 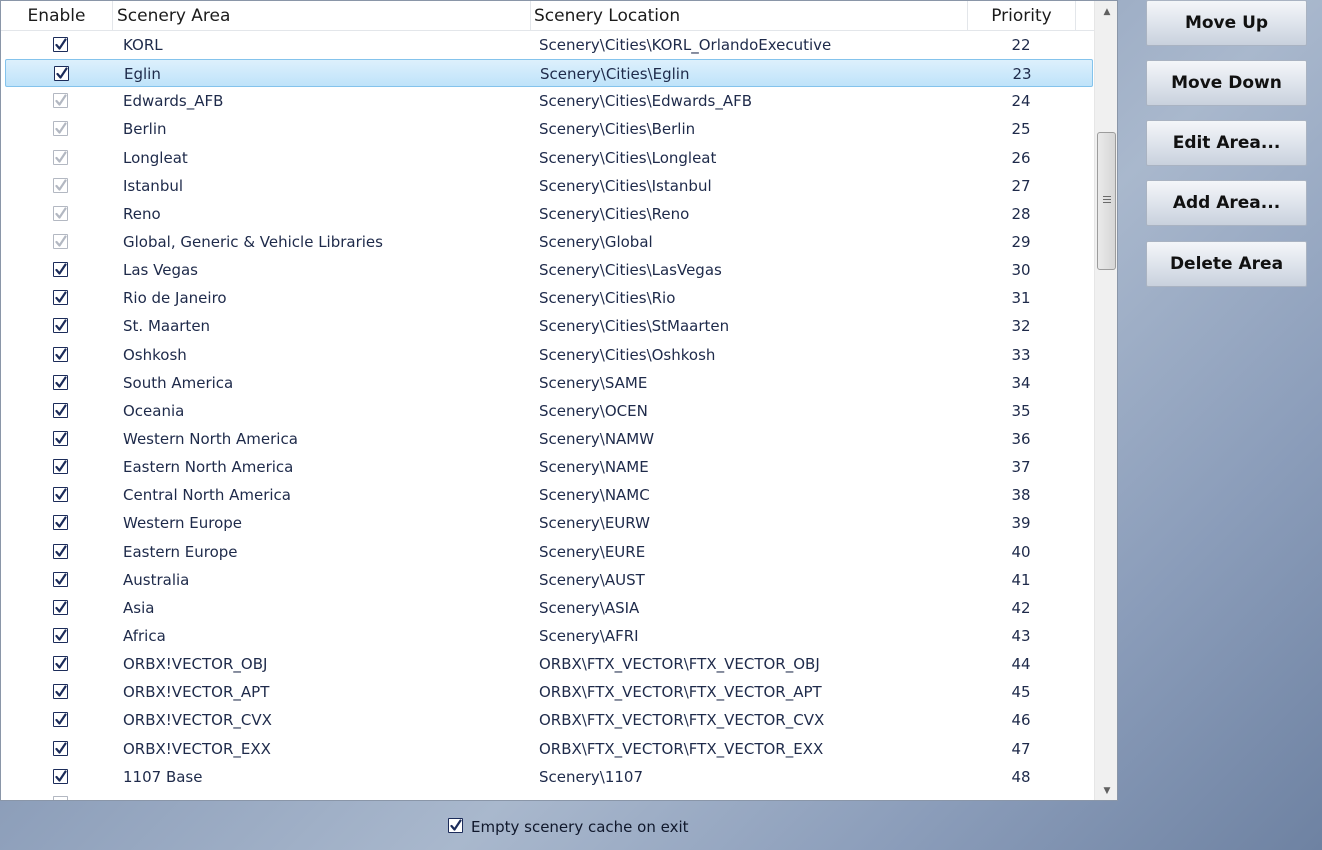 I want to click on table-row: South America Scenery\SAME 34, so click(x=548, y=383).